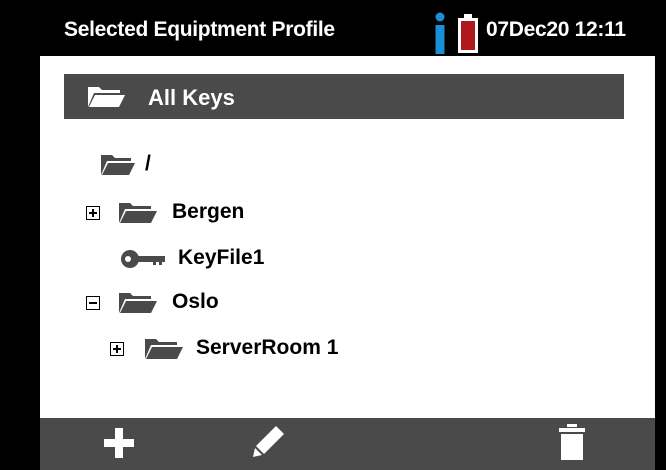 The image size is (666, 470). Describe the element at coordinates (556, 29) in the screenshot. I see `date-time: 07Dec20 12:11` at that location.